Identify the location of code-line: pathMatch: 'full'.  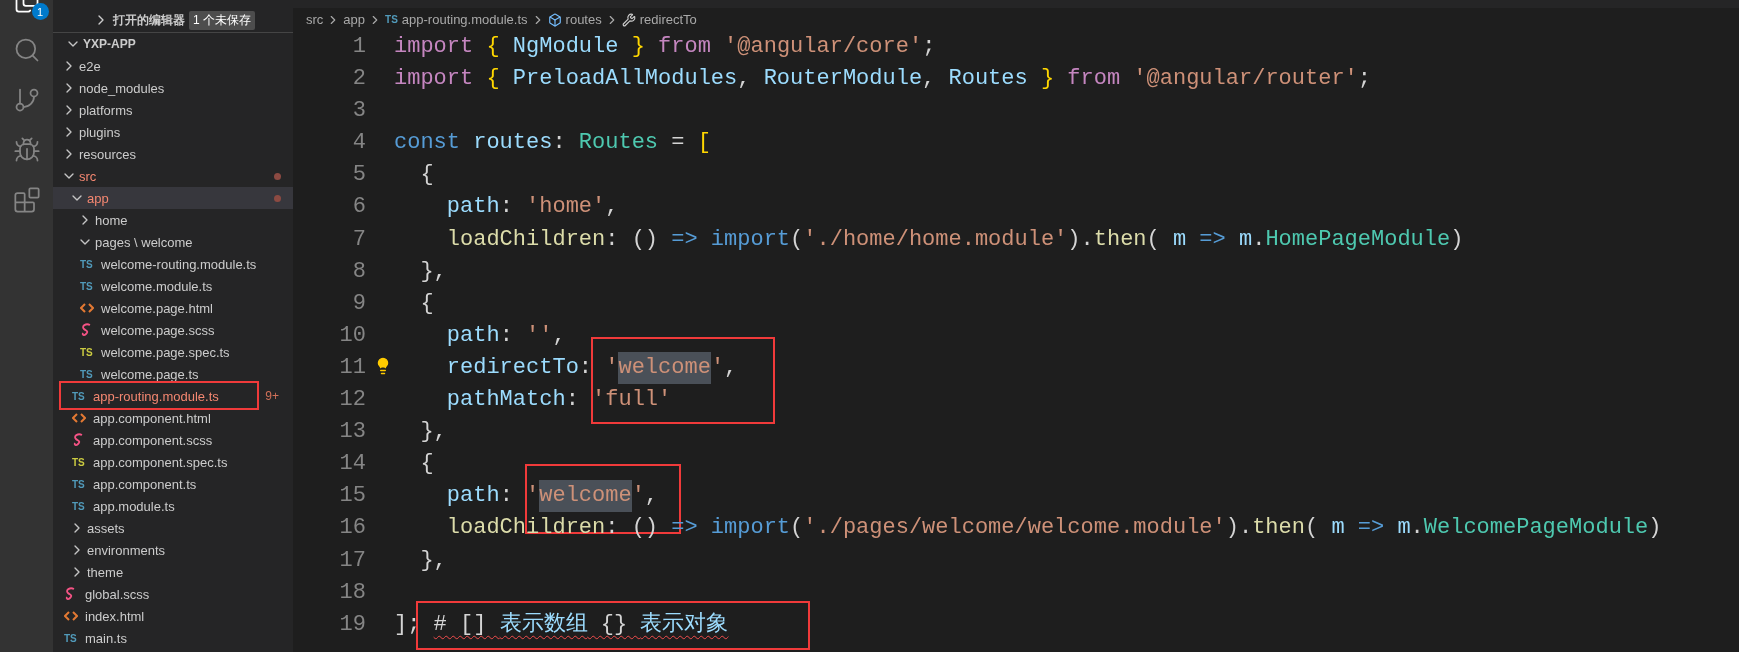
(558, 400).